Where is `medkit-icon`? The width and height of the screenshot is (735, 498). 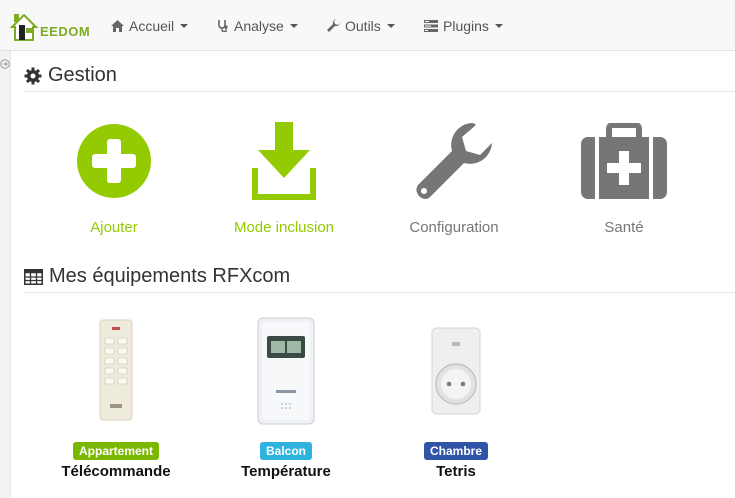
medkit-icon is located at coordinates (624, 160).